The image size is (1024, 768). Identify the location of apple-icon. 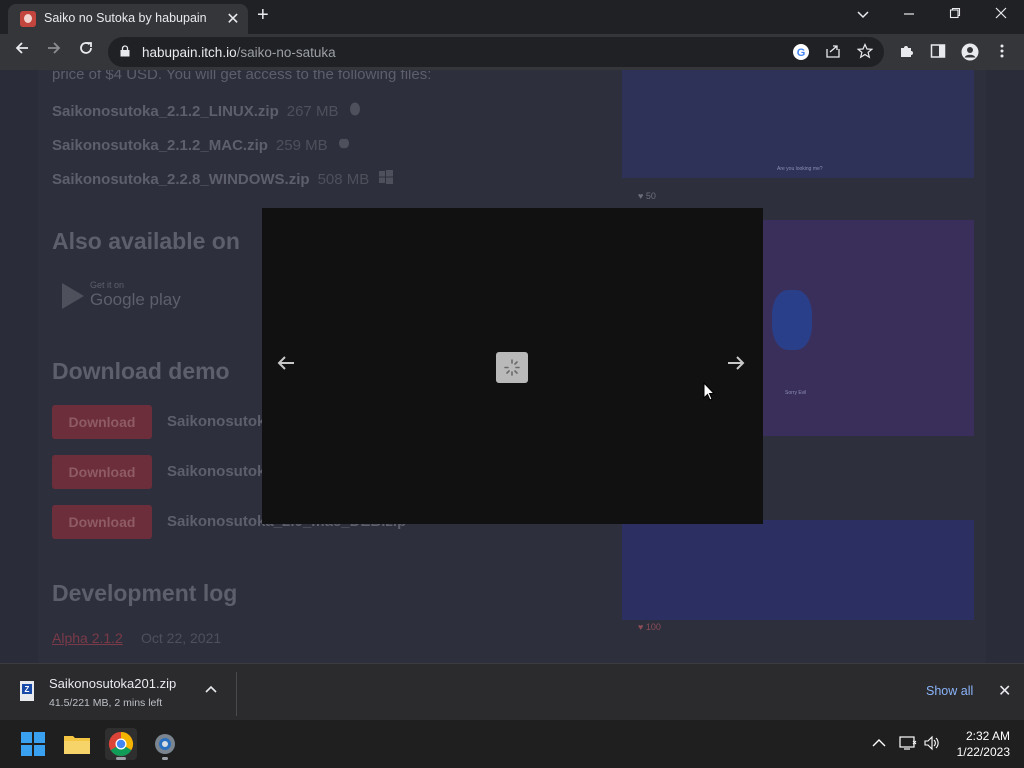
(343, 143).